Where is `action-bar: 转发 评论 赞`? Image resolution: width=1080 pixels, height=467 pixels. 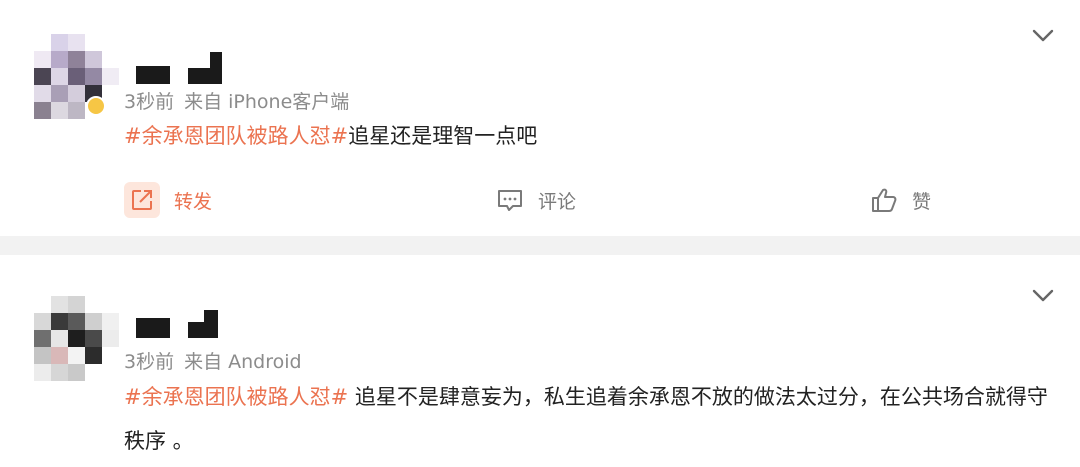
action-bar: 转发 评论 赞 is located at coordinates (540, 200).